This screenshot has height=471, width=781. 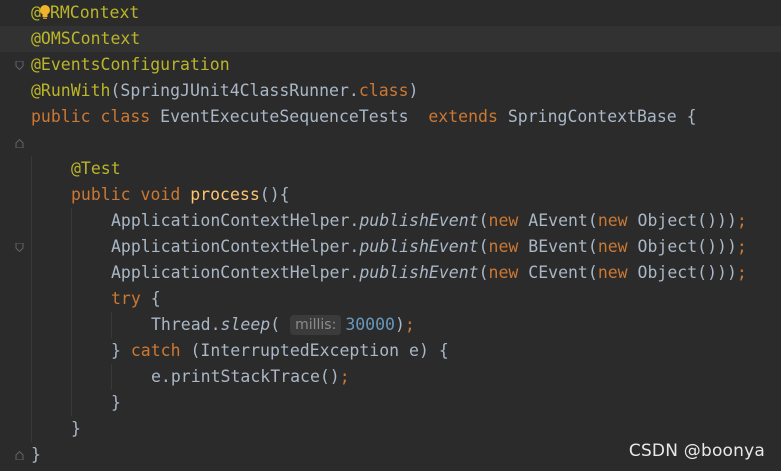 I want to click on code-line-8: public void process(){, so click(x=390, y=217).